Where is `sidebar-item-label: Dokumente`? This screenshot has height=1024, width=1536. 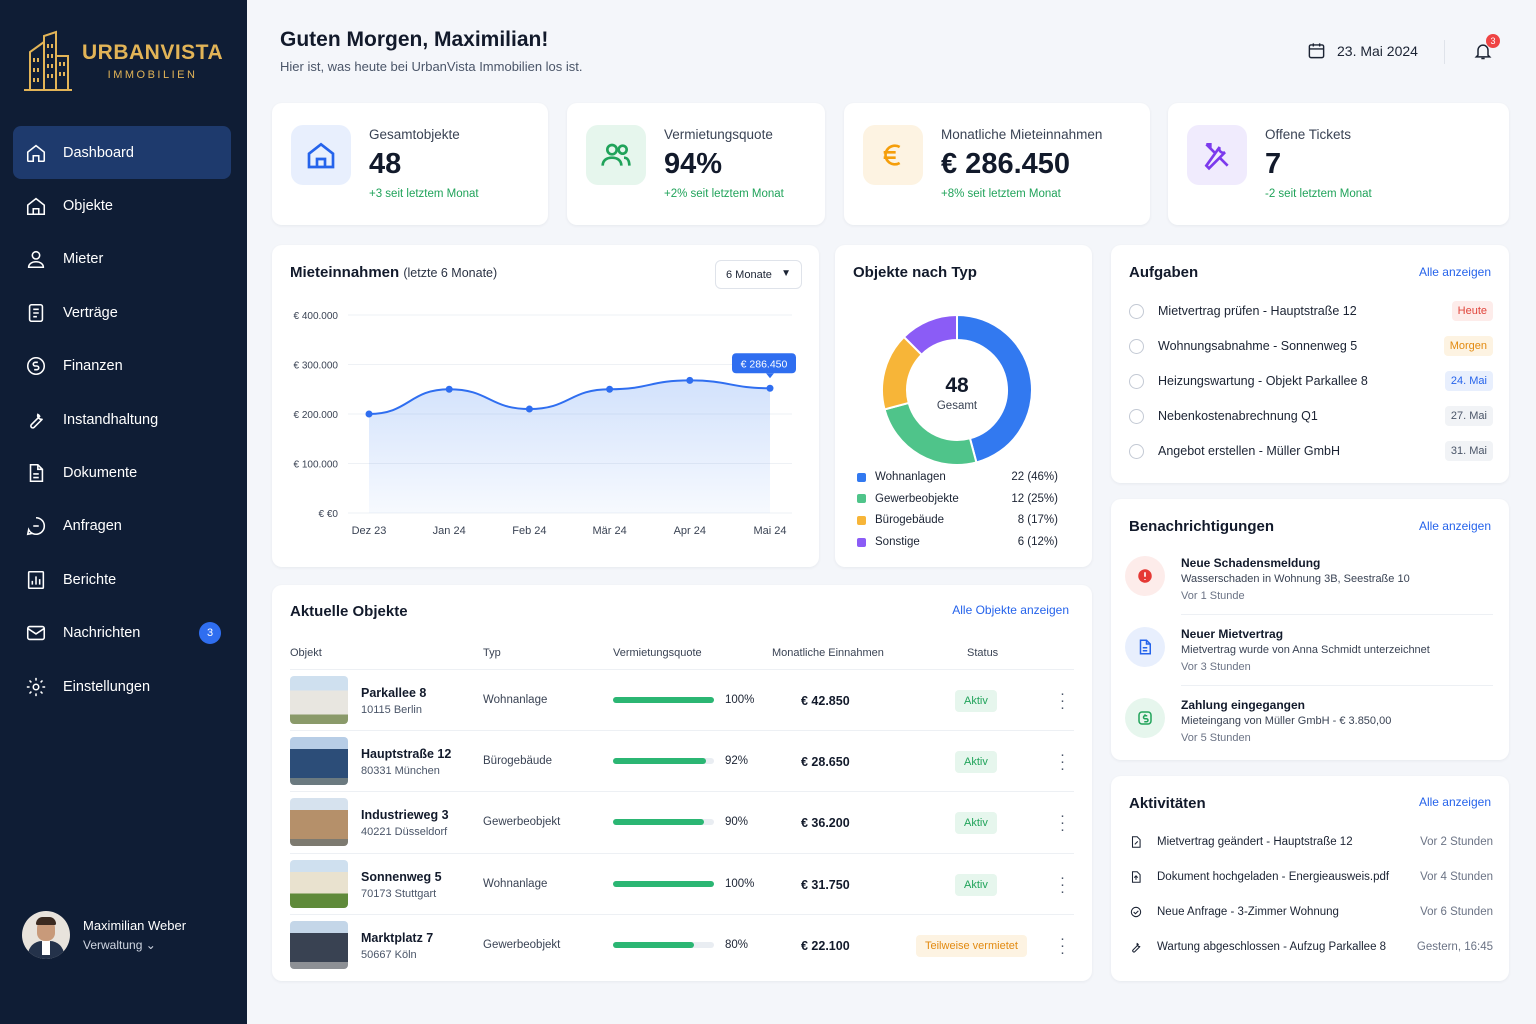
sidebar-item-label: Dokumente is located at coordinates (100, 473).